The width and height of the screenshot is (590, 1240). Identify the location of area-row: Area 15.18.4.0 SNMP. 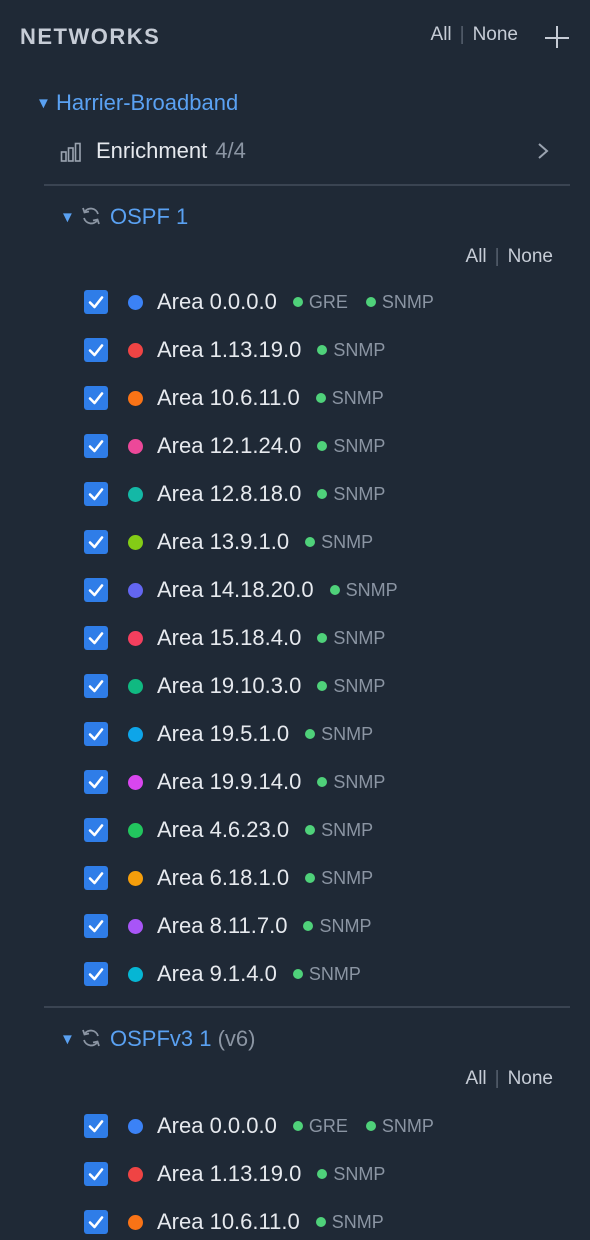
(243, 638).